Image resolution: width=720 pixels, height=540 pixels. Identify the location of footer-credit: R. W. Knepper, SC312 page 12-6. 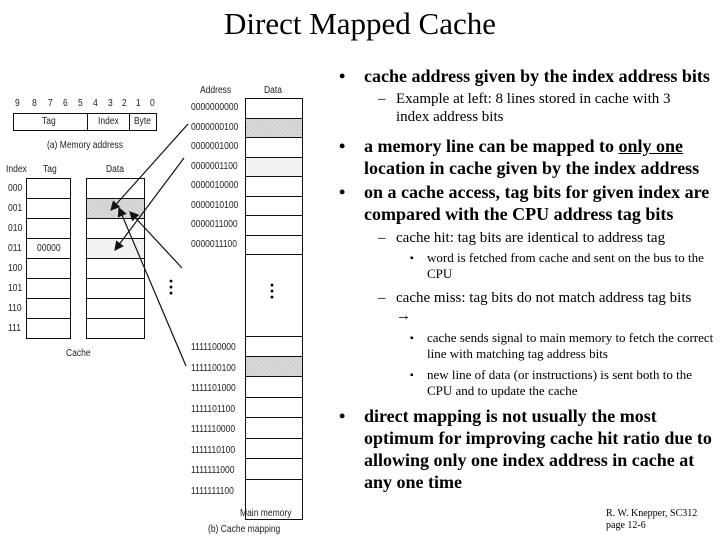
(652, 519).